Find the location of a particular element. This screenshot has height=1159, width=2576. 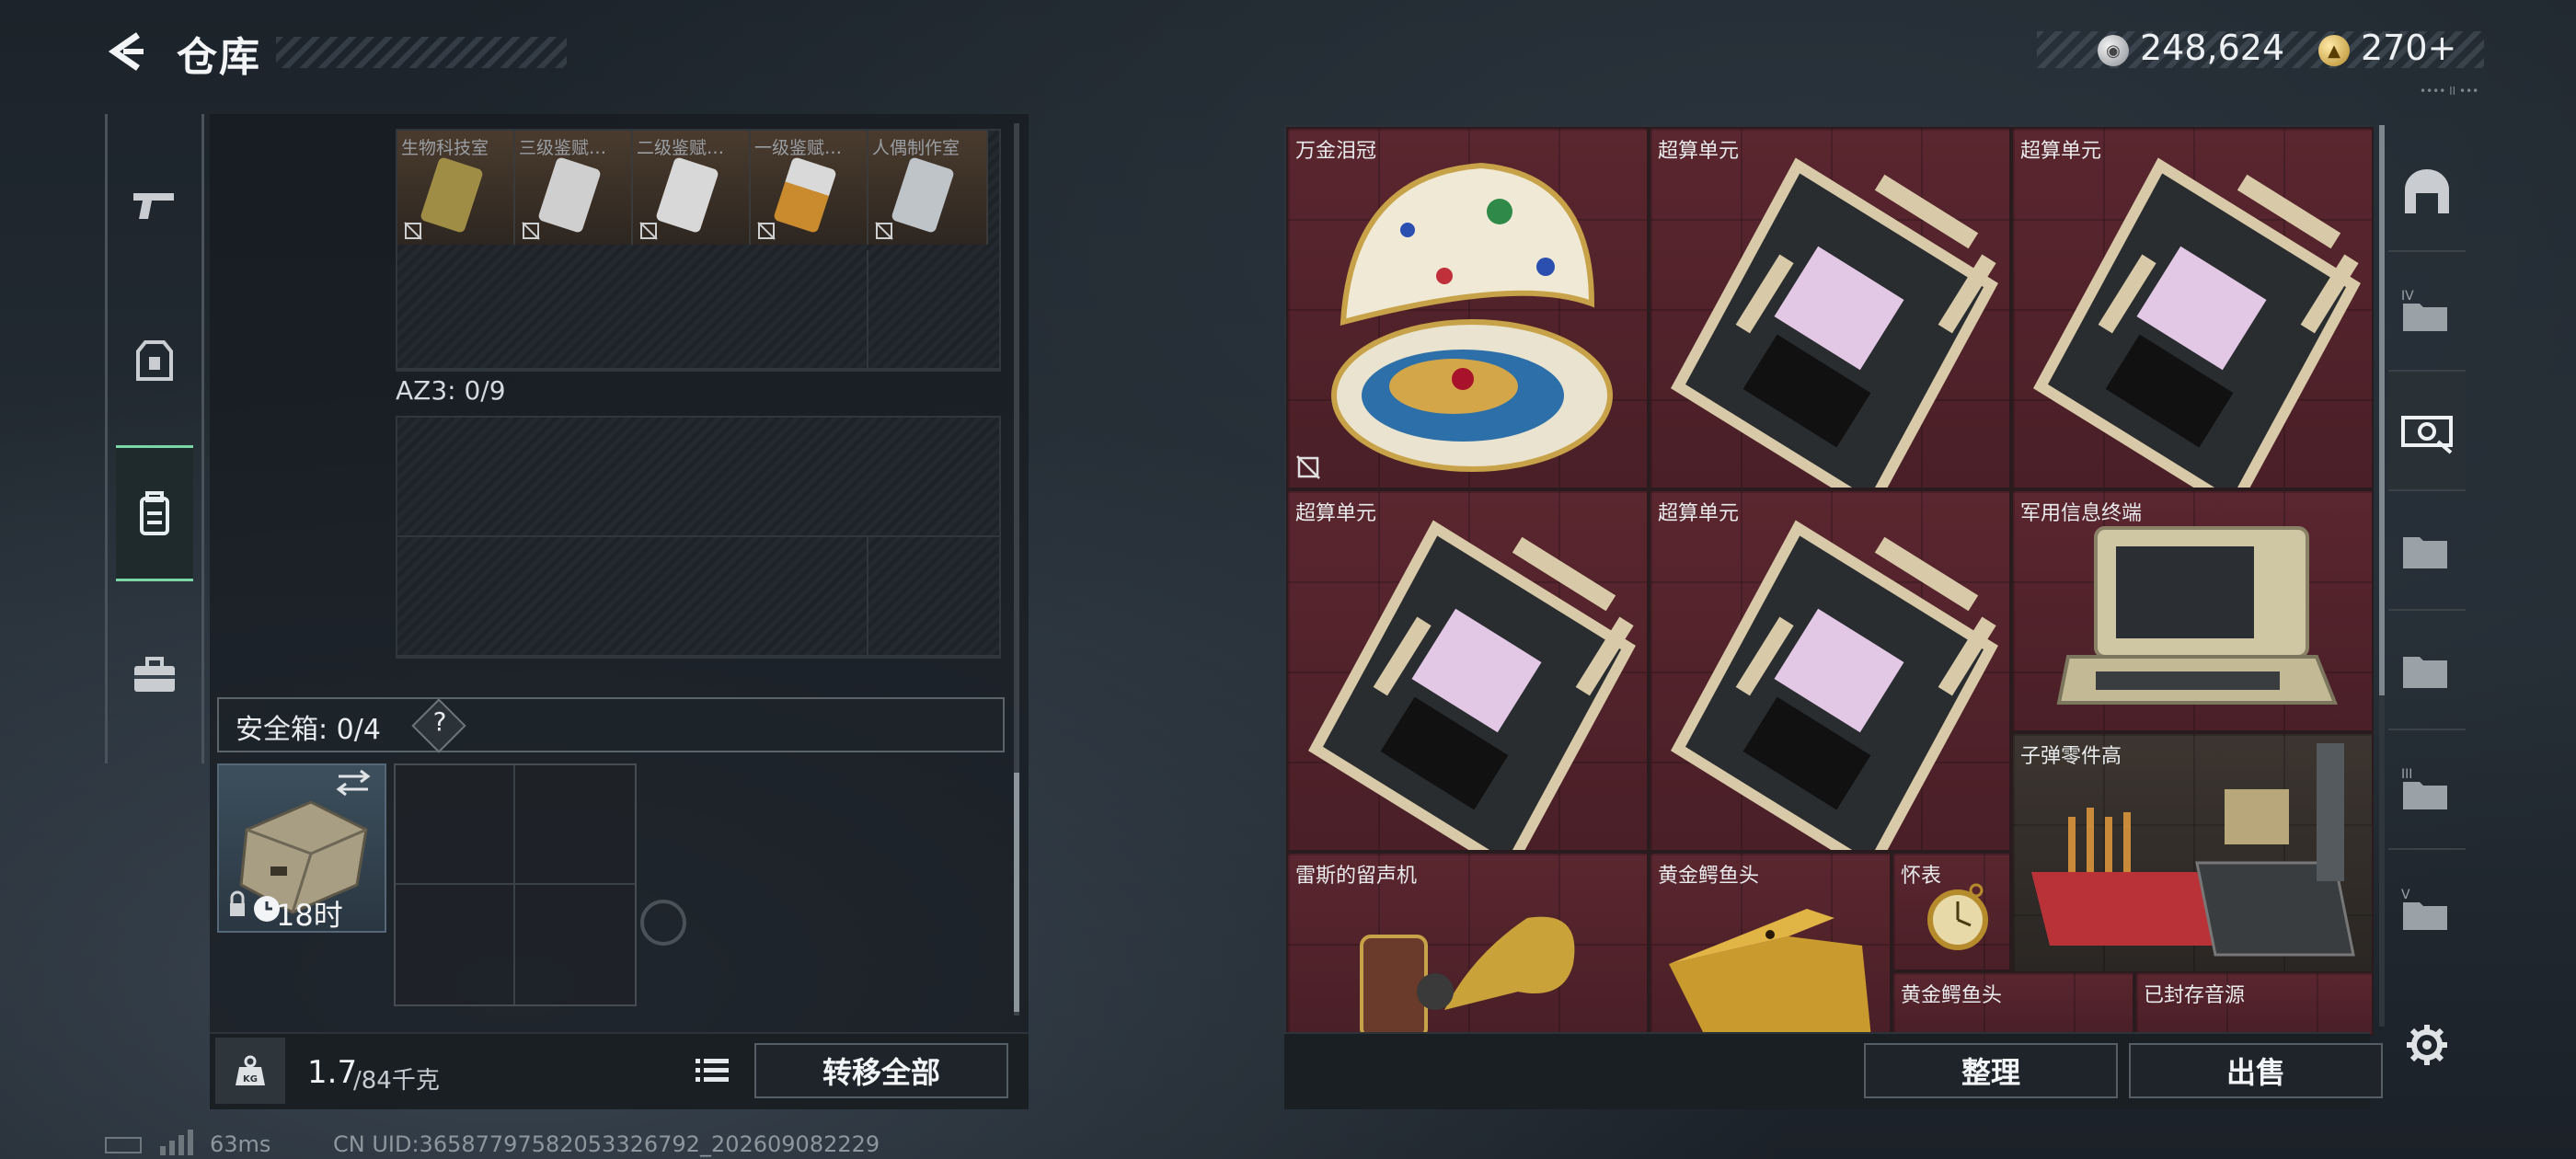

bullet-parts-image is located at coordinates (2193, 850).